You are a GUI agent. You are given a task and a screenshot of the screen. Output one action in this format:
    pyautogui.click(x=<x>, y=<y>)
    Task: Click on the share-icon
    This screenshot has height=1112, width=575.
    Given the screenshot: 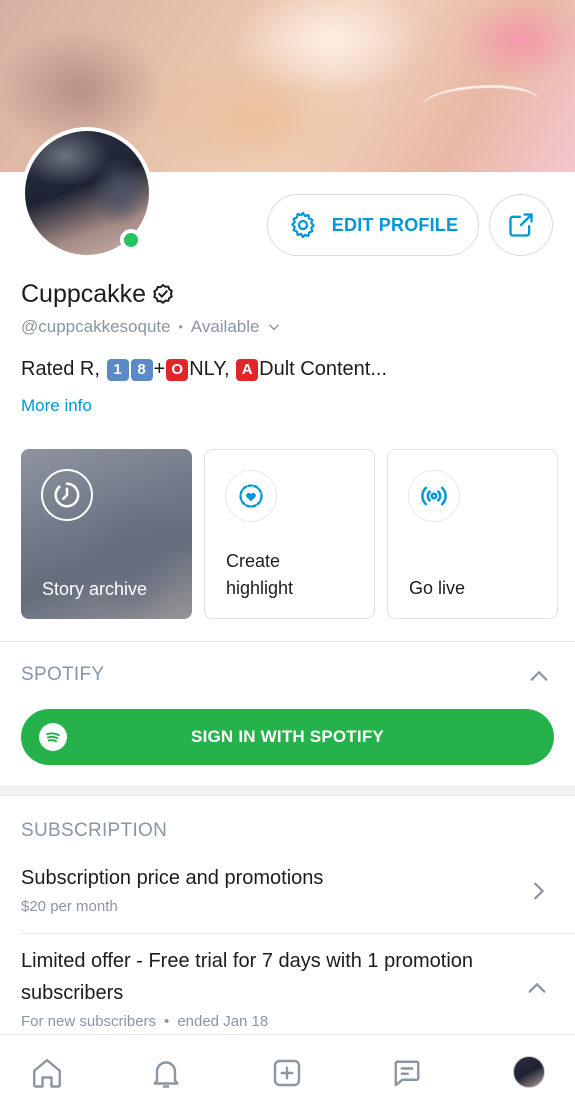 What is the action you would take?
    pyautogui.click(x=521, y=225)
    